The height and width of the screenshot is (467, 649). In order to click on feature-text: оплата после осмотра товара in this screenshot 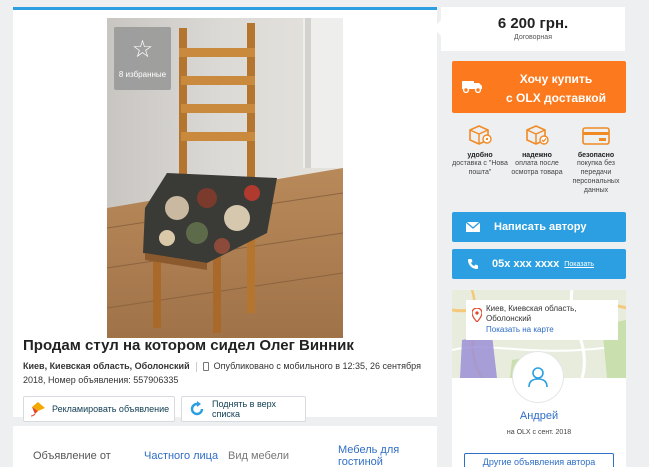, I will do `click(537, 168)`.